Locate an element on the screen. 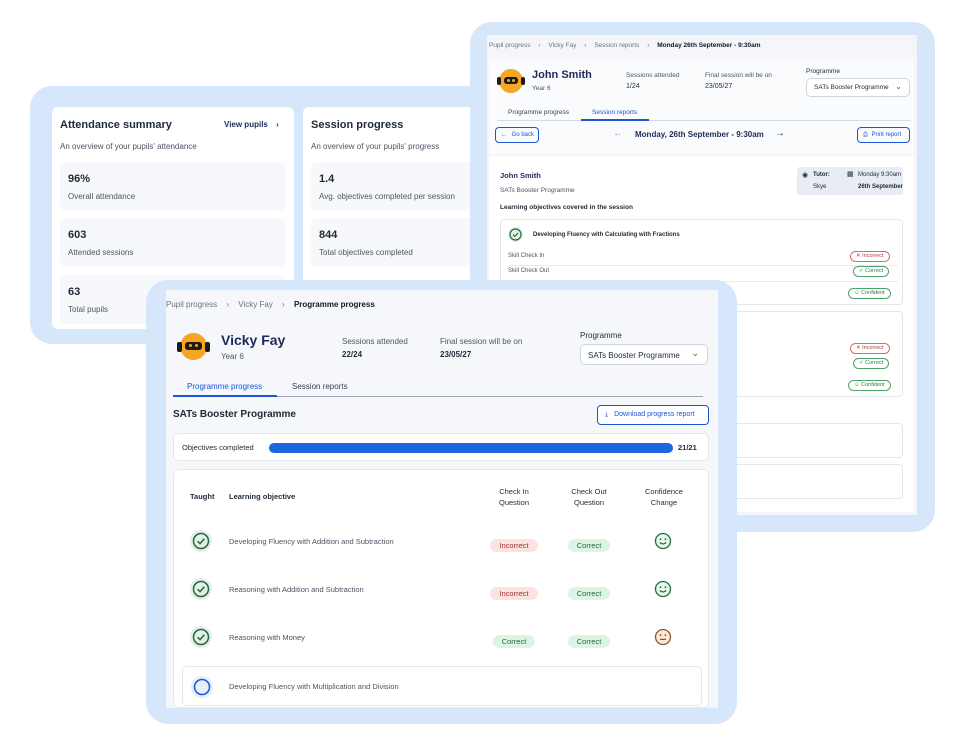 This screenshot has width=960, height=747. session-progress-subtitle: An overview of your pupils' progress is located at coordinates (375, 146).